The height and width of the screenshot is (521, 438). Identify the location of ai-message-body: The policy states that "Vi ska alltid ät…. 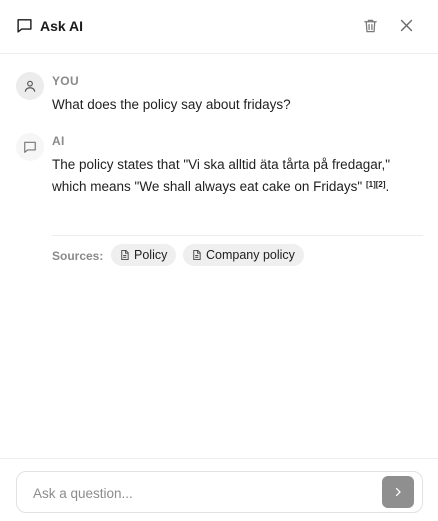
(221, 175).